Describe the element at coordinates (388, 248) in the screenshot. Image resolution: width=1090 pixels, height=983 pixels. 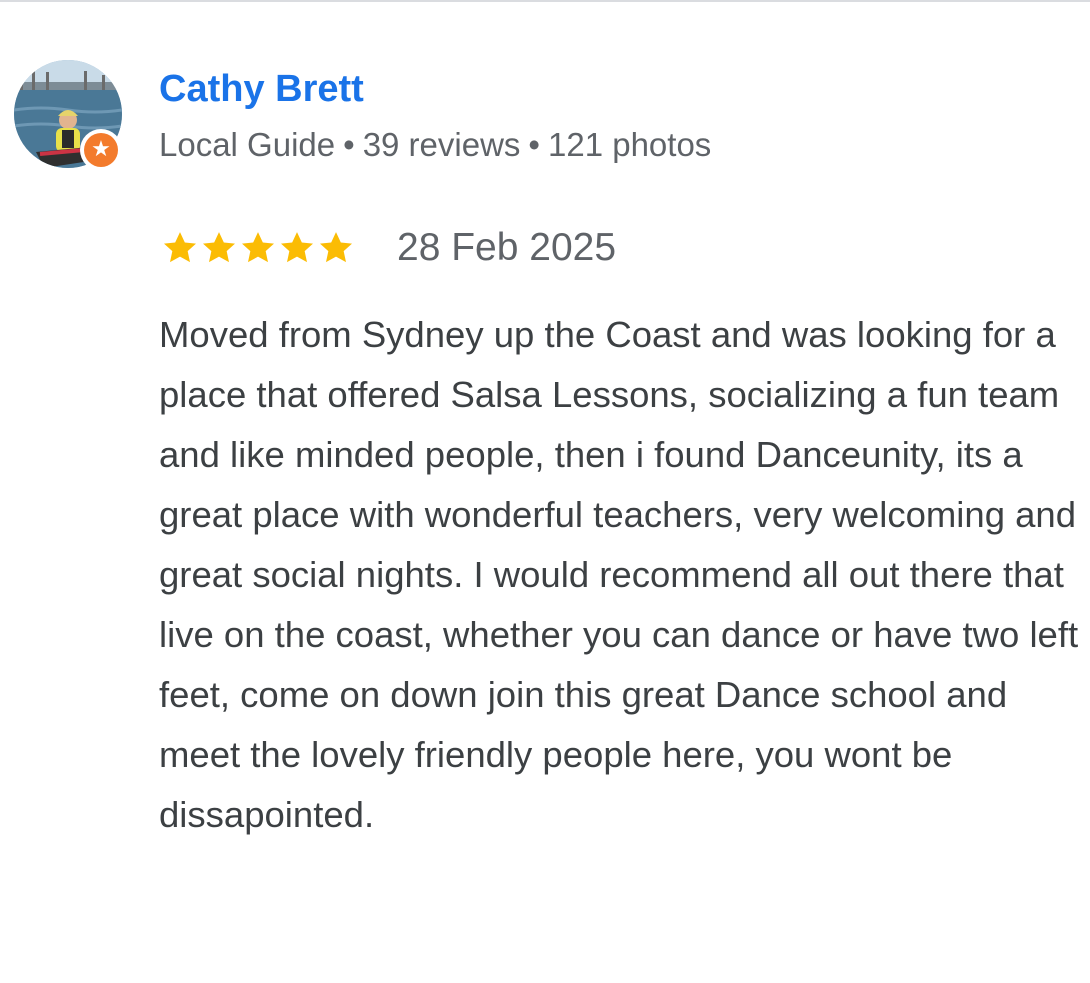
I see `rating-row: 28 Feb 2025` at that location.